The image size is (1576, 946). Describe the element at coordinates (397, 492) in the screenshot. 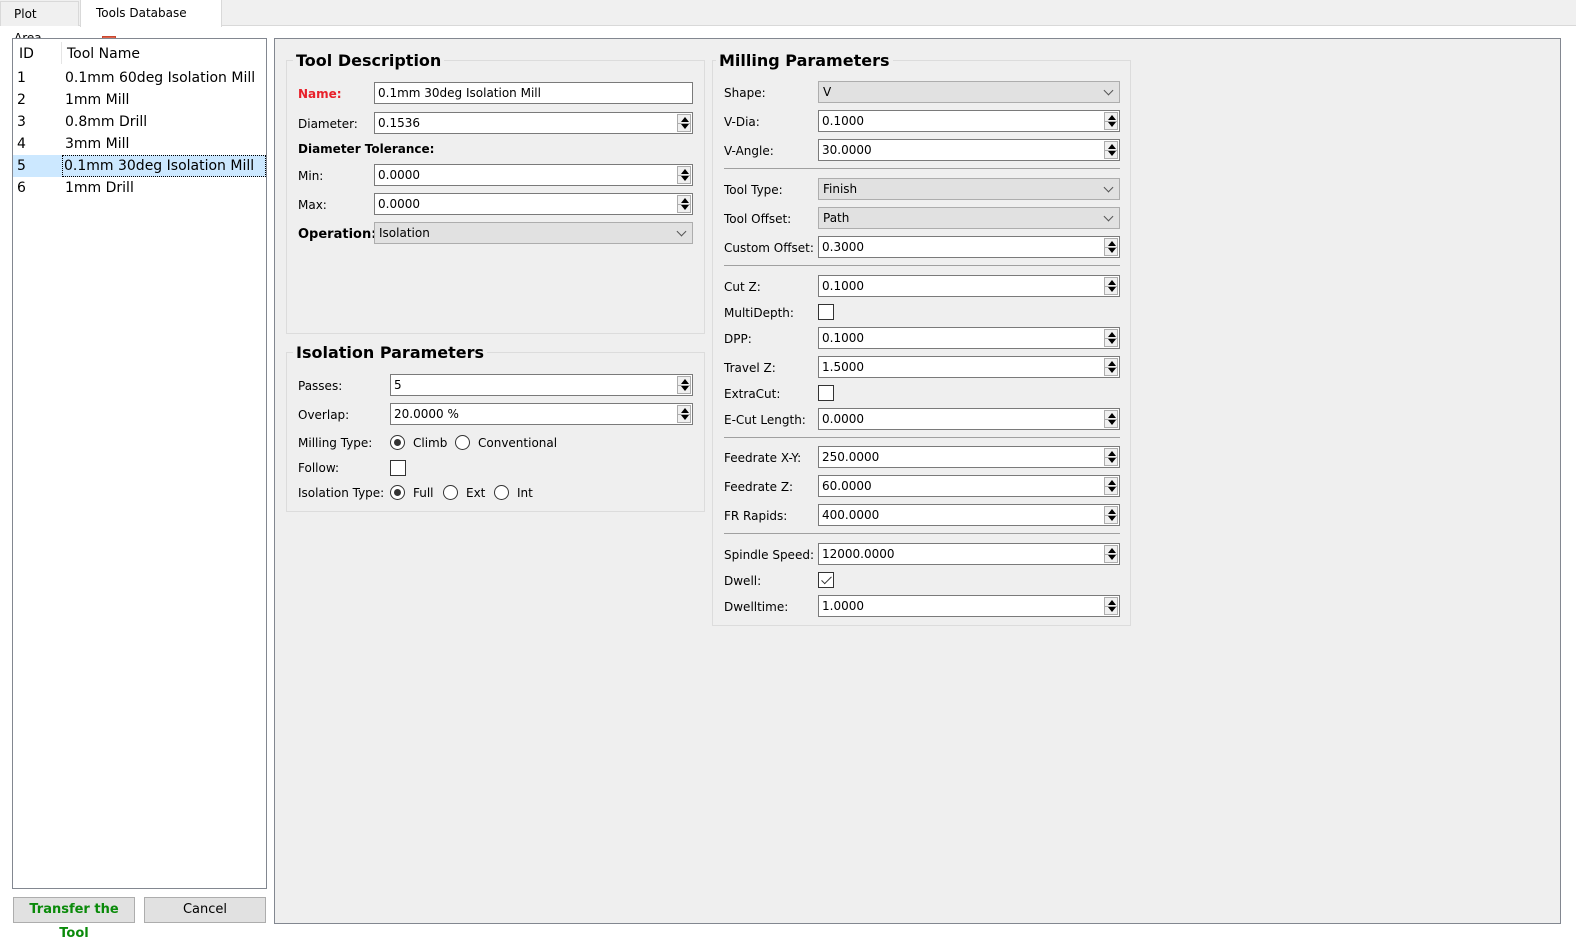

I see `radio-full` at that location.